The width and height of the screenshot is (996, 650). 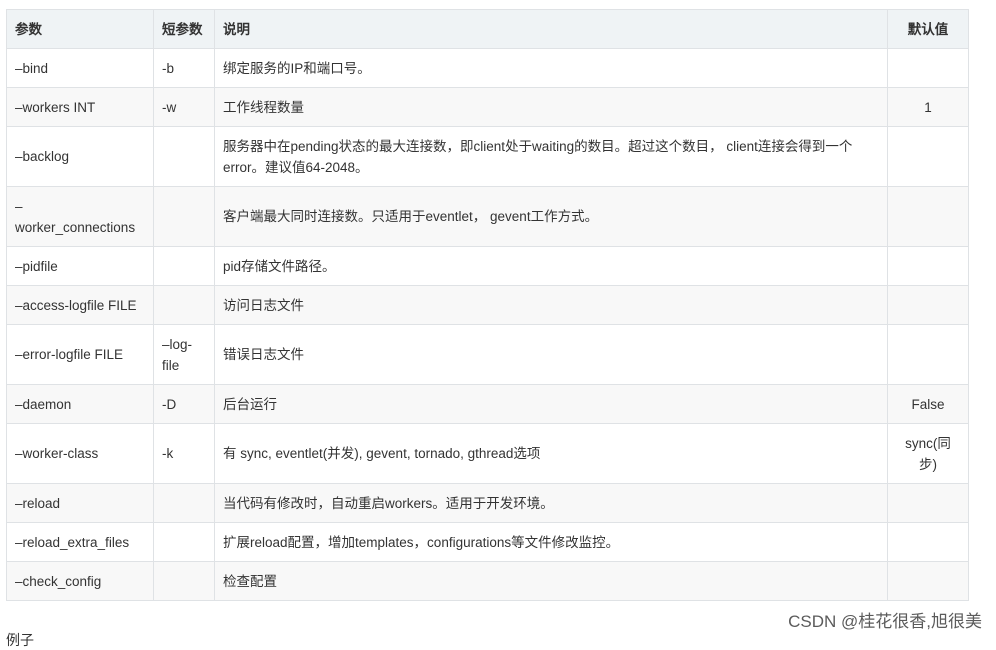 I want to click on desc-cell: 检查配置, so click(x=551, y=581).